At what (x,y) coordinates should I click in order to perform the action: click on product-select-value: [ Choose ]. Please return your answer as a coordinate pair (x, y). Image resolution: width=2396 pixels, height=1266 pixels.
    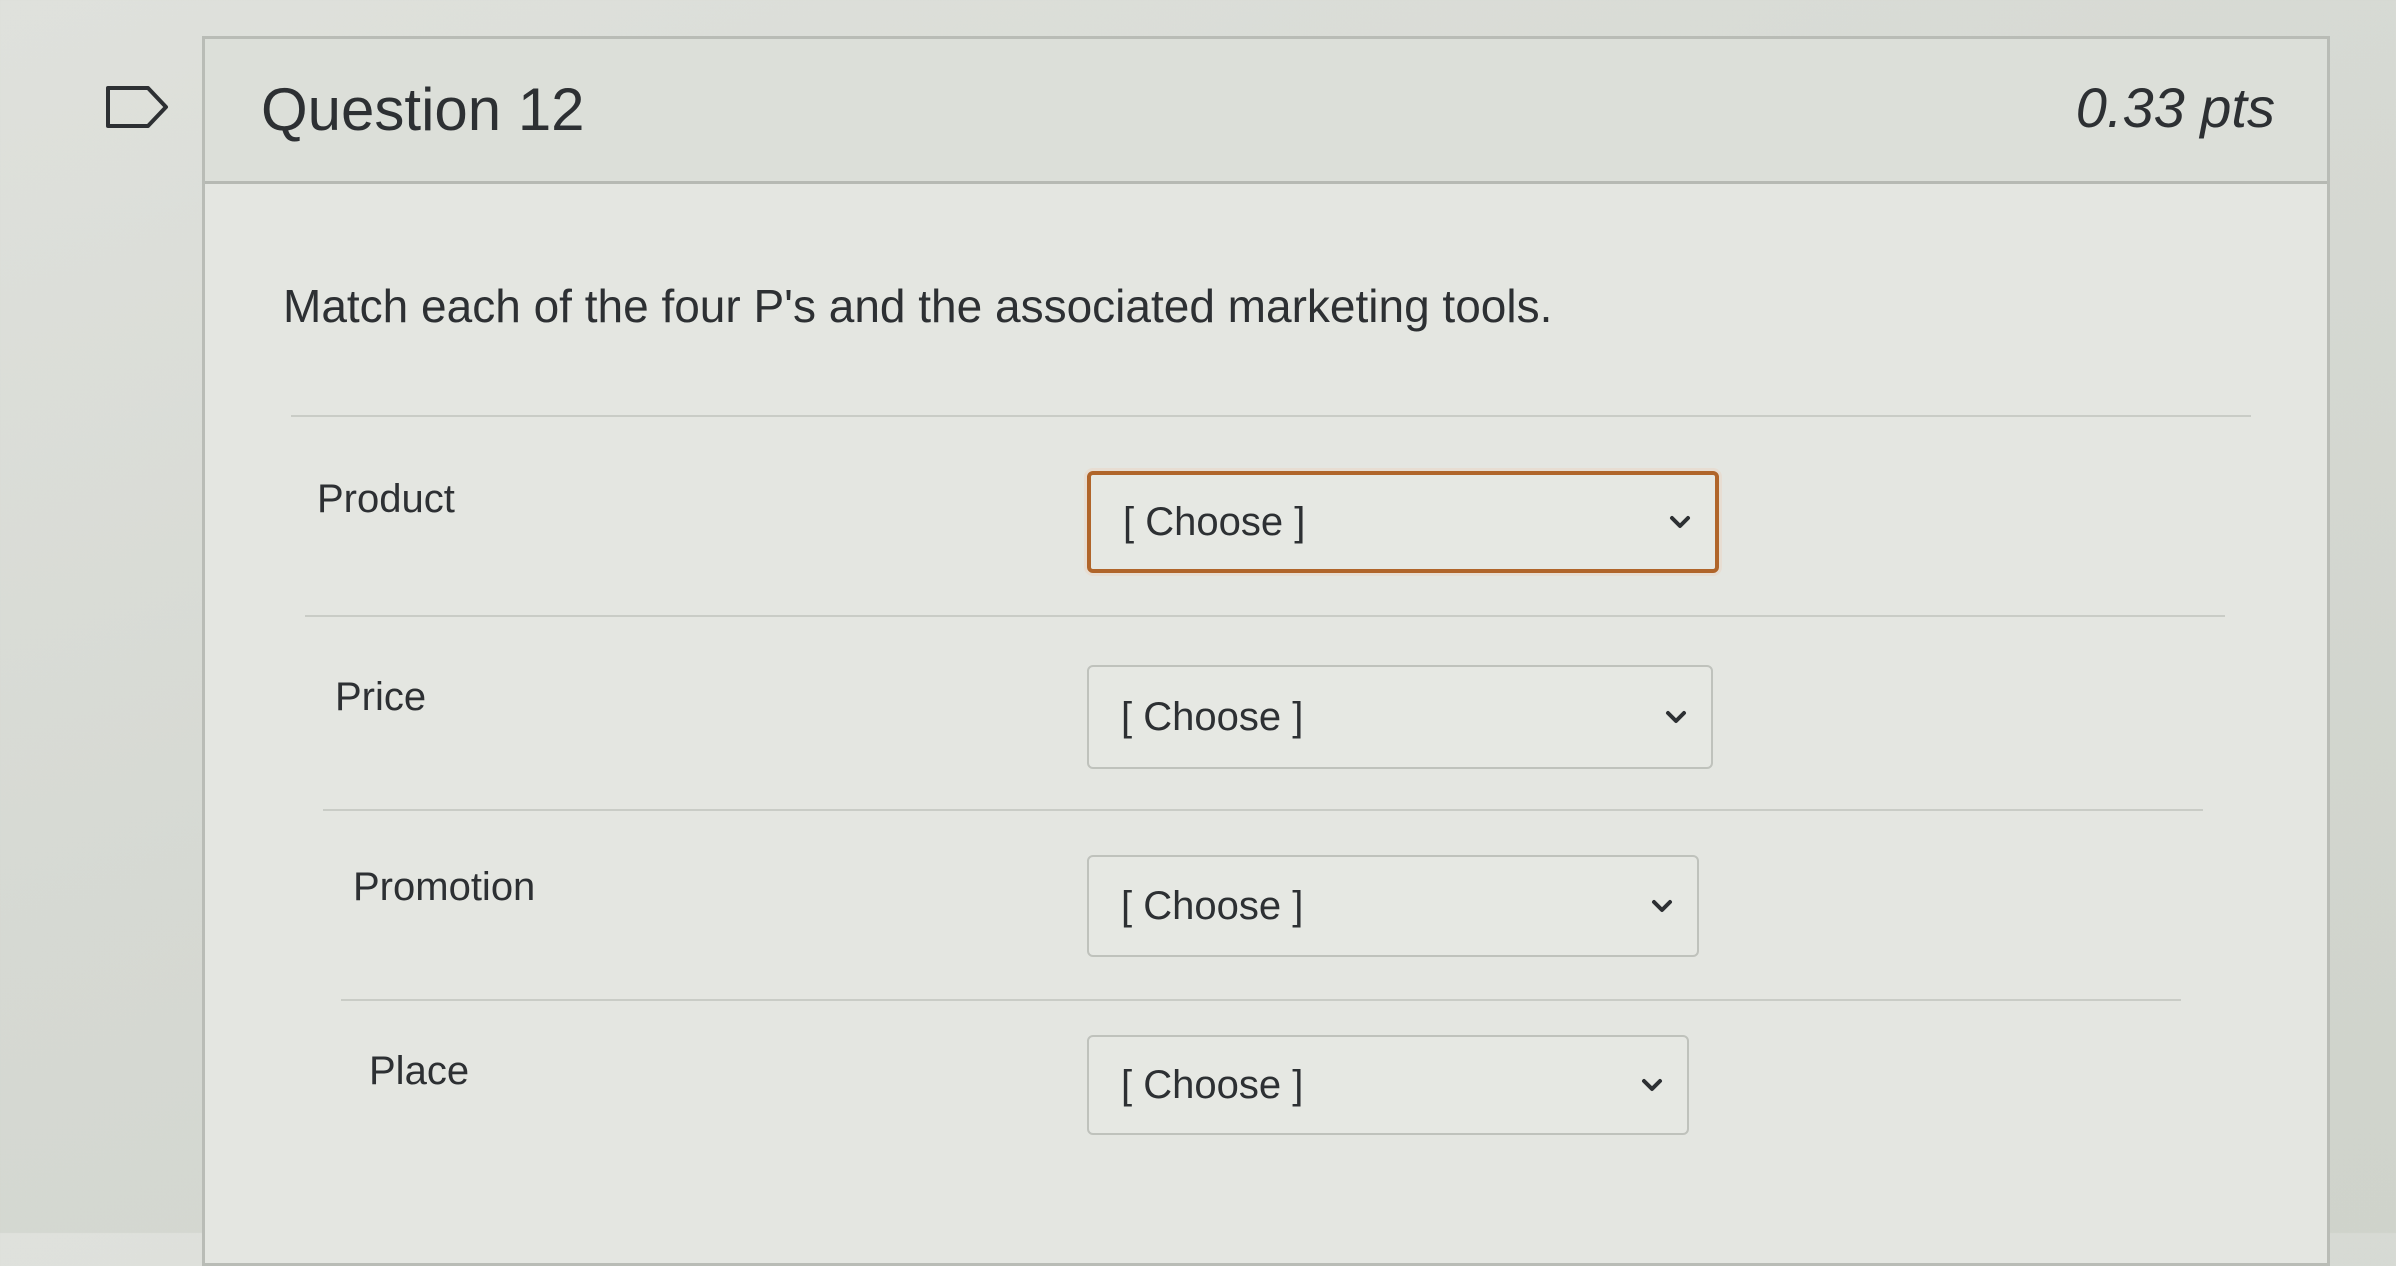
    Looking at the image, I should click on (1214, 521).